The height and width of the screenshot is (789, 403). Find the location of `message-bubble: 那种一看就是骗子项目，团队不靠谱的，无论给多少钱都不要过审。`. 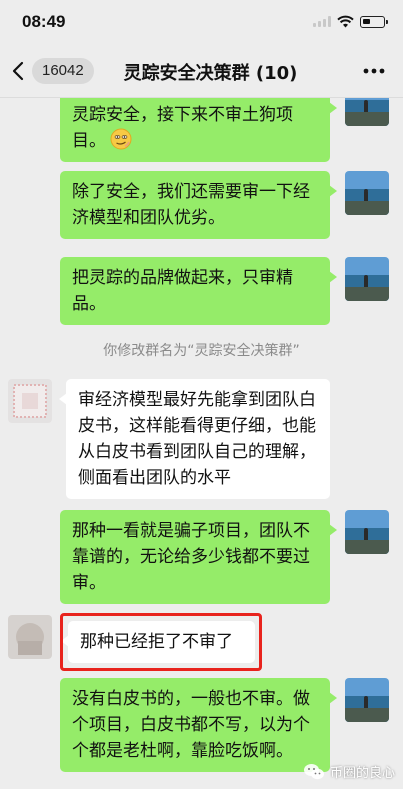

message-bubble: 那种一看就是骗子项目，团队不靠谱的，无论给多少钱都不要过审。 is located at coordinates (198, 557).